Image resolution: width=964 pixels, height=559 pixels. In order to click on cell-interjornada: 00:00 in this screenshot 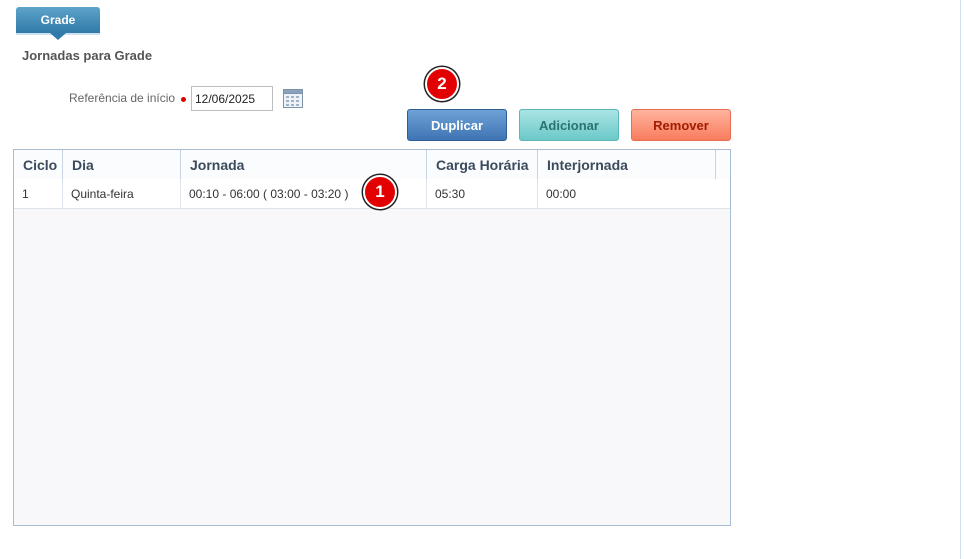, I will do `click(561, 193)`.